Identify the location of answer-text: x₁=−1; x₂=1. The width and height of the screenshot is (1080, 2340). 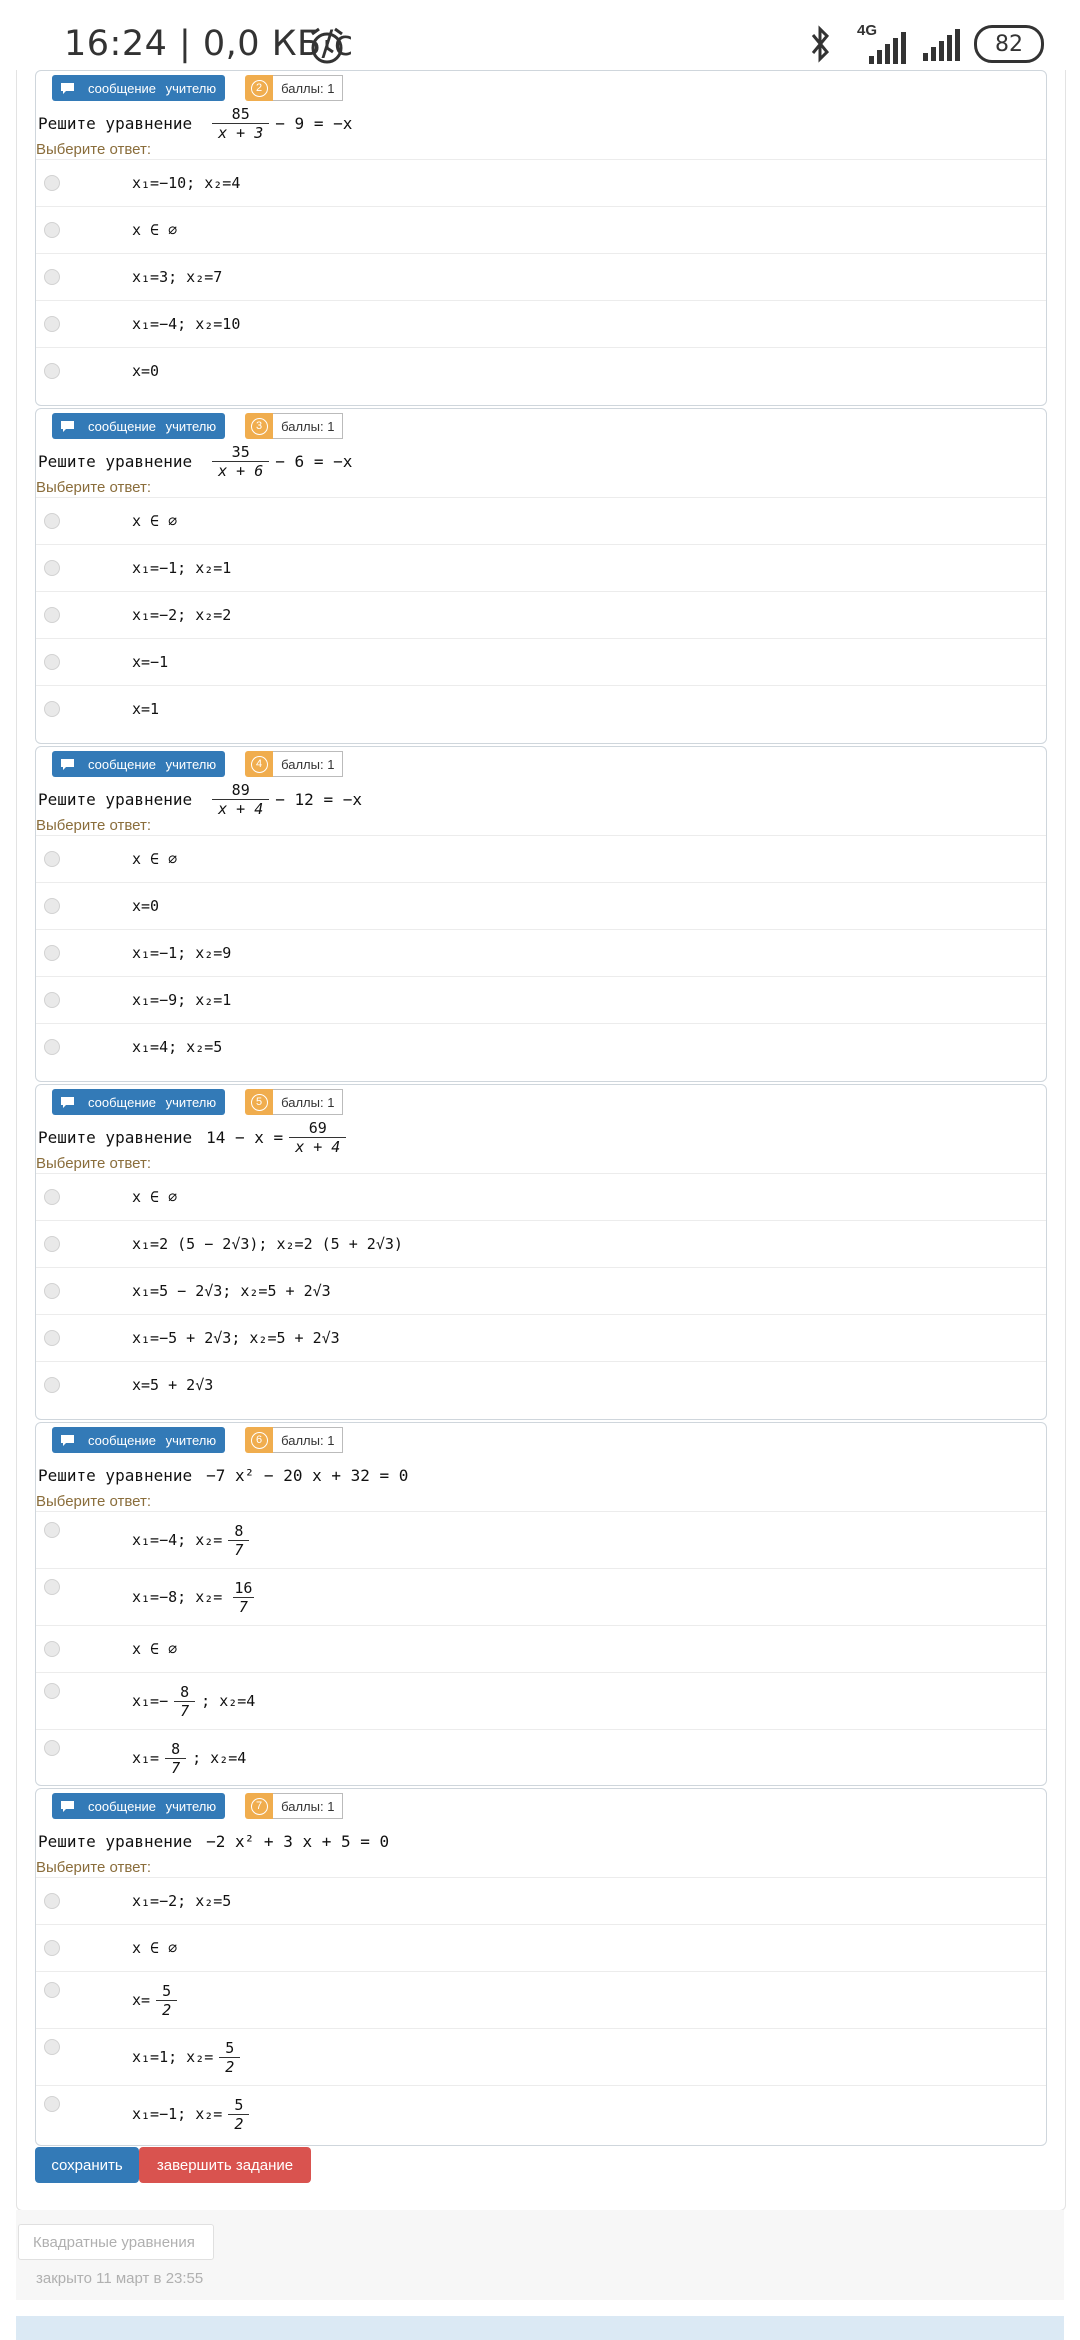
(182, 568).